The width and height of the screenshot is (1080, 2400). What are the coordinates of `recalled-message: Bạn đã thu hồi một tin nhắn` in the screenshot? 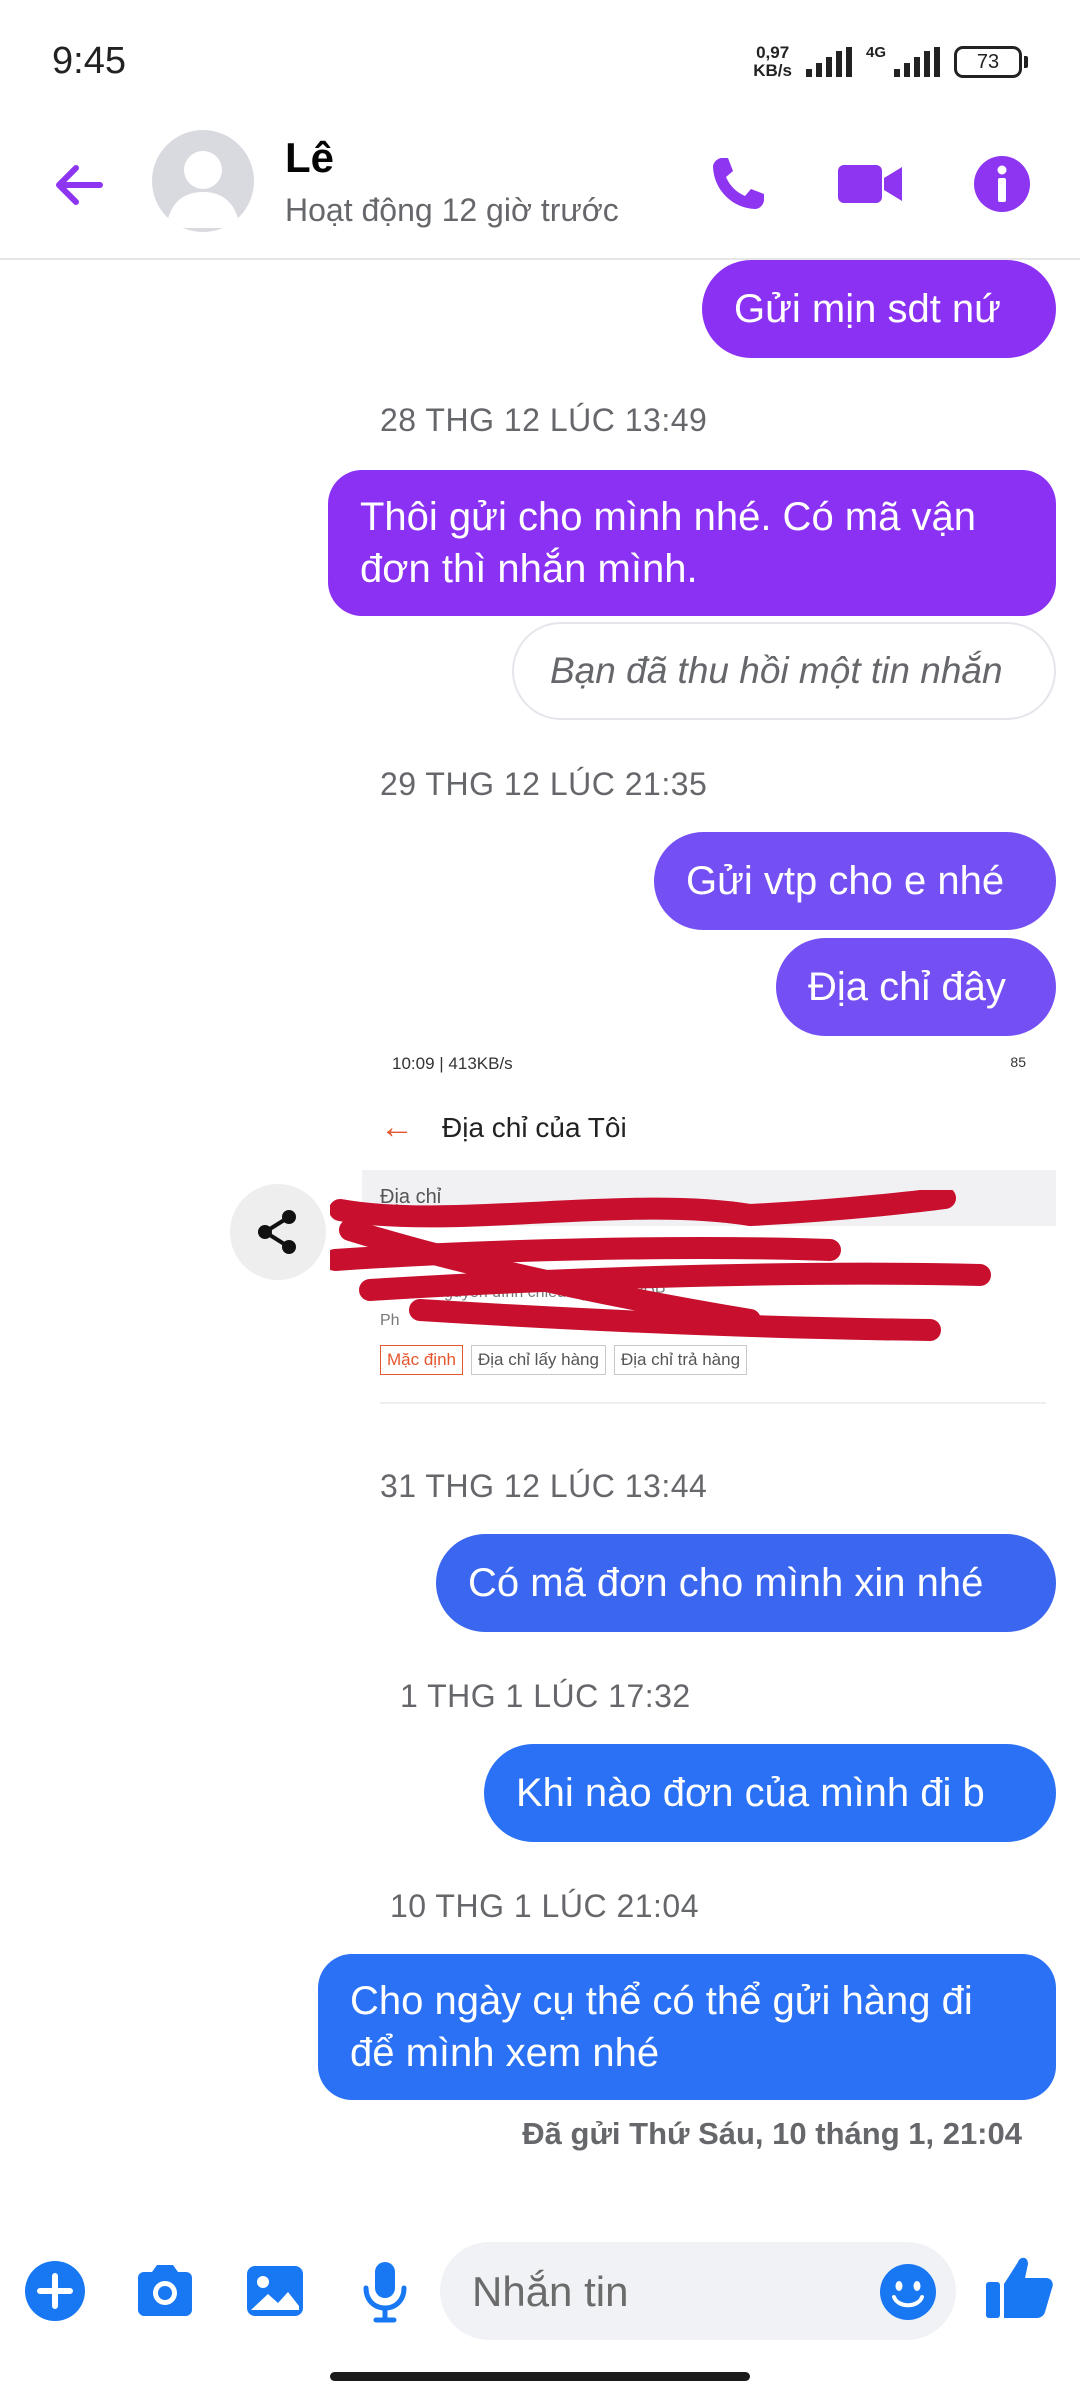 It's located at (784, 671).